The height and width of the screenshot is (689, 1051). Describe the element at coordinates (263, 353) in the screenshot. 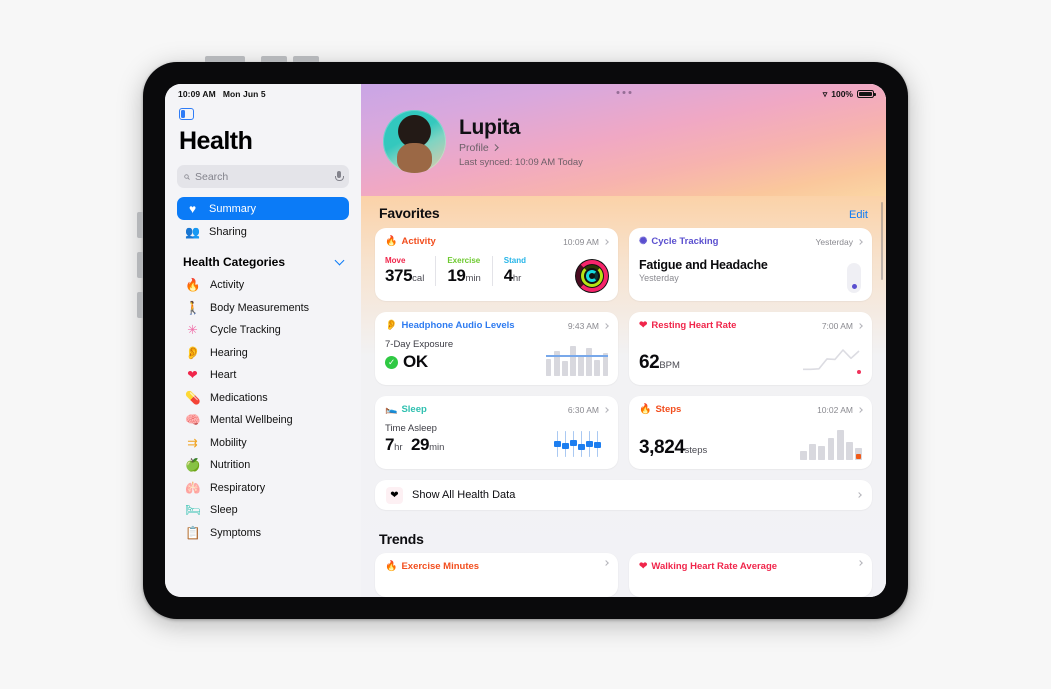

I see `sidebar-item-hearing: 👂 Hearing` at that location.